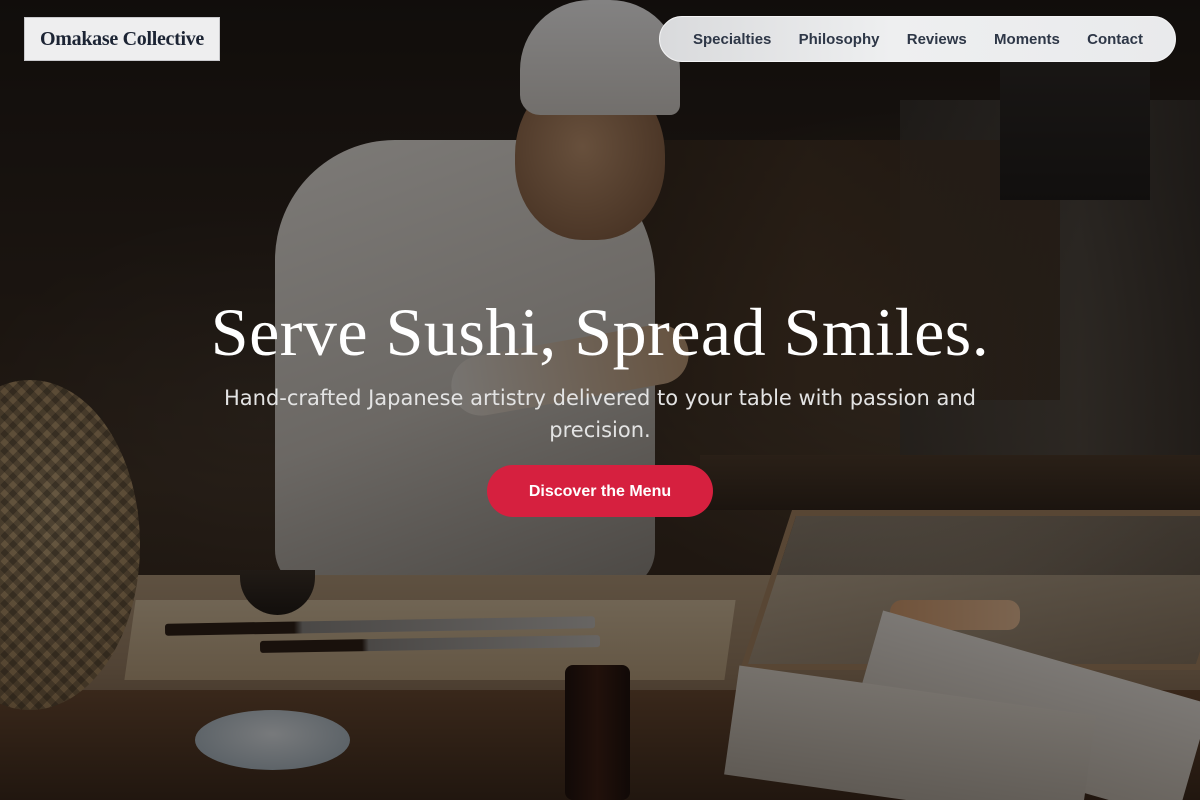 The height and width of the screenshot is (800, 1200). I want to click on nav-link-moments: Moments, so click(1027, 39).